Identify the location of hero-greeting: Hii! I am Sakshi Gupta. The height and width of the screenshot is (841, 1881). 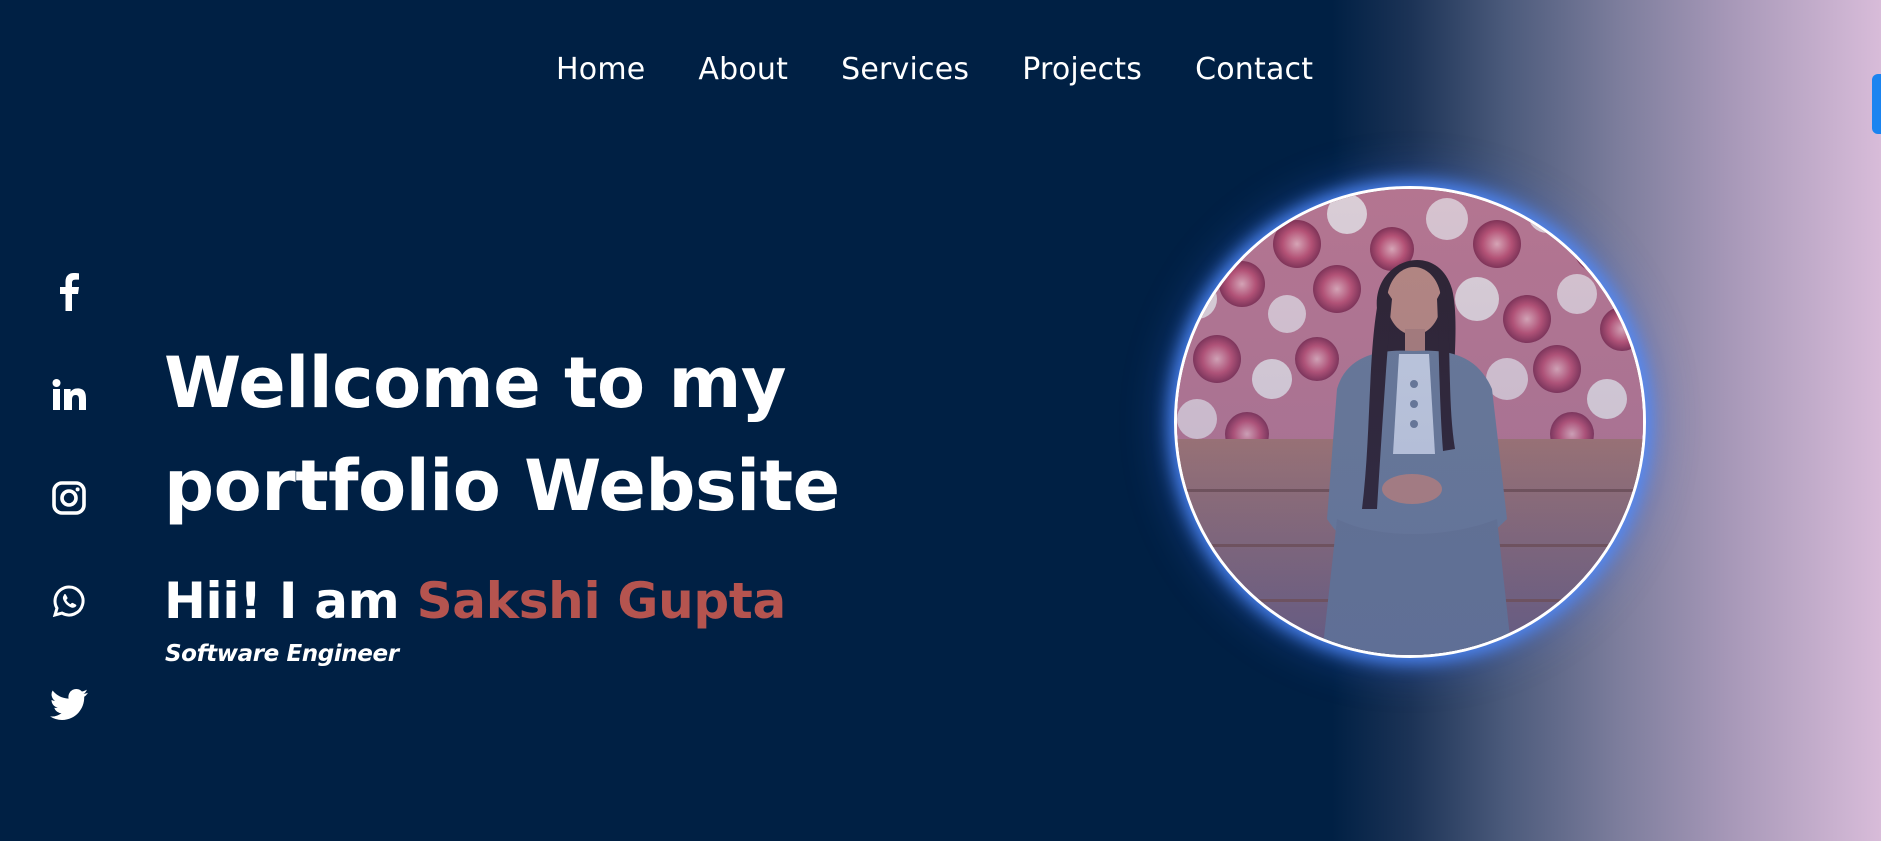
(475, 601).